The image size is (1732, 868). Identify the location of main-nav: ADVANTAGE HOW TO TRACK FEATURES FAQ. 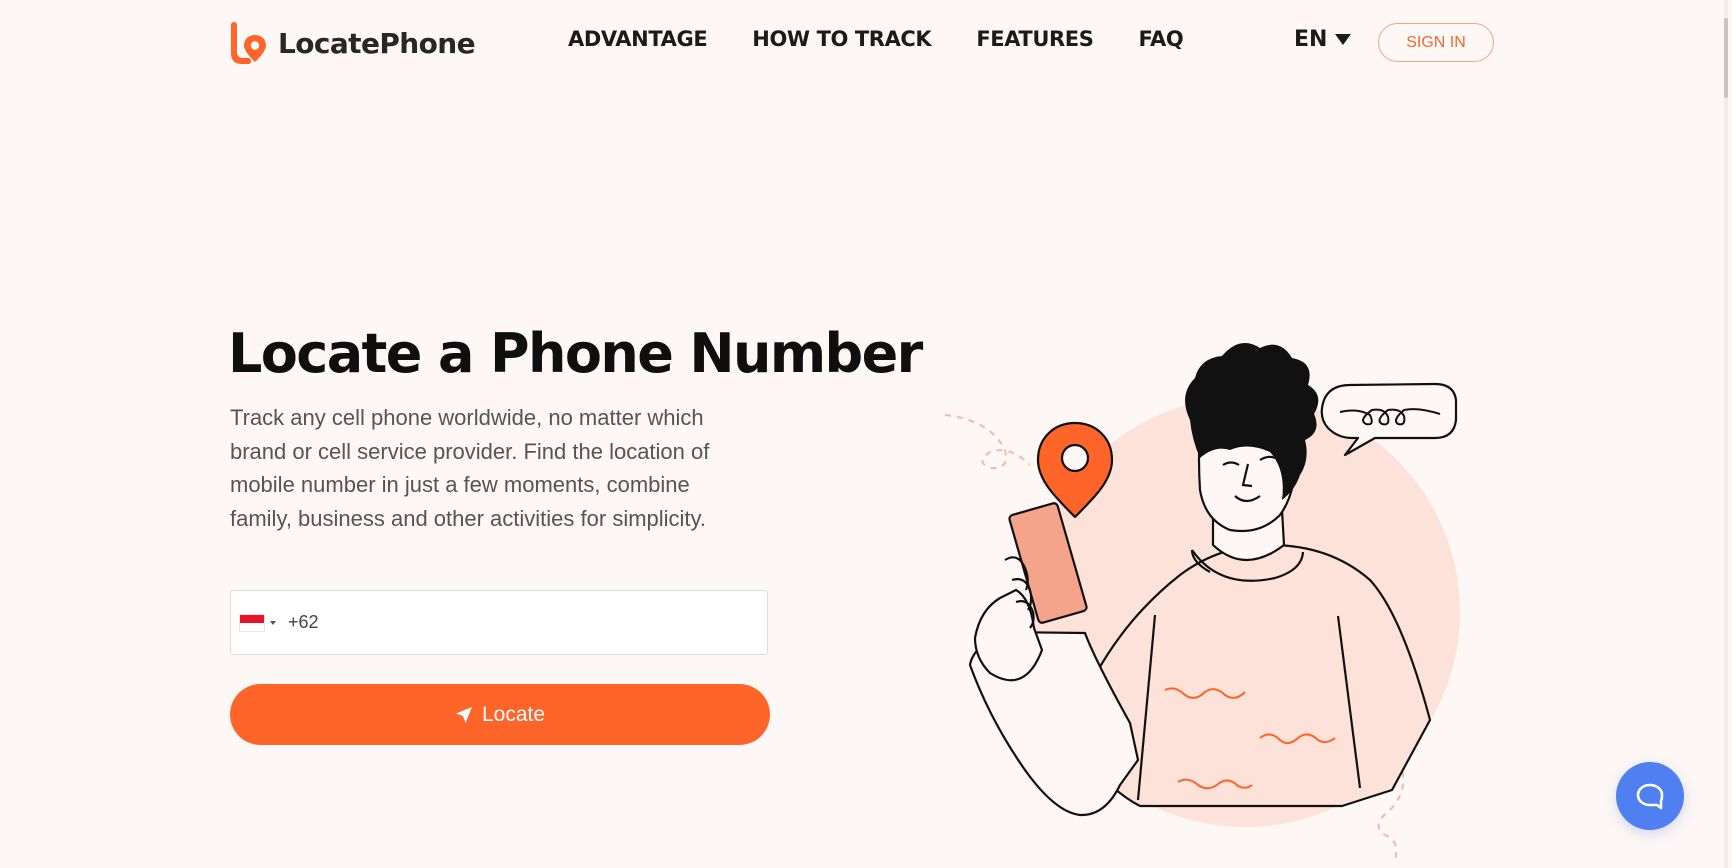
(876, 39).